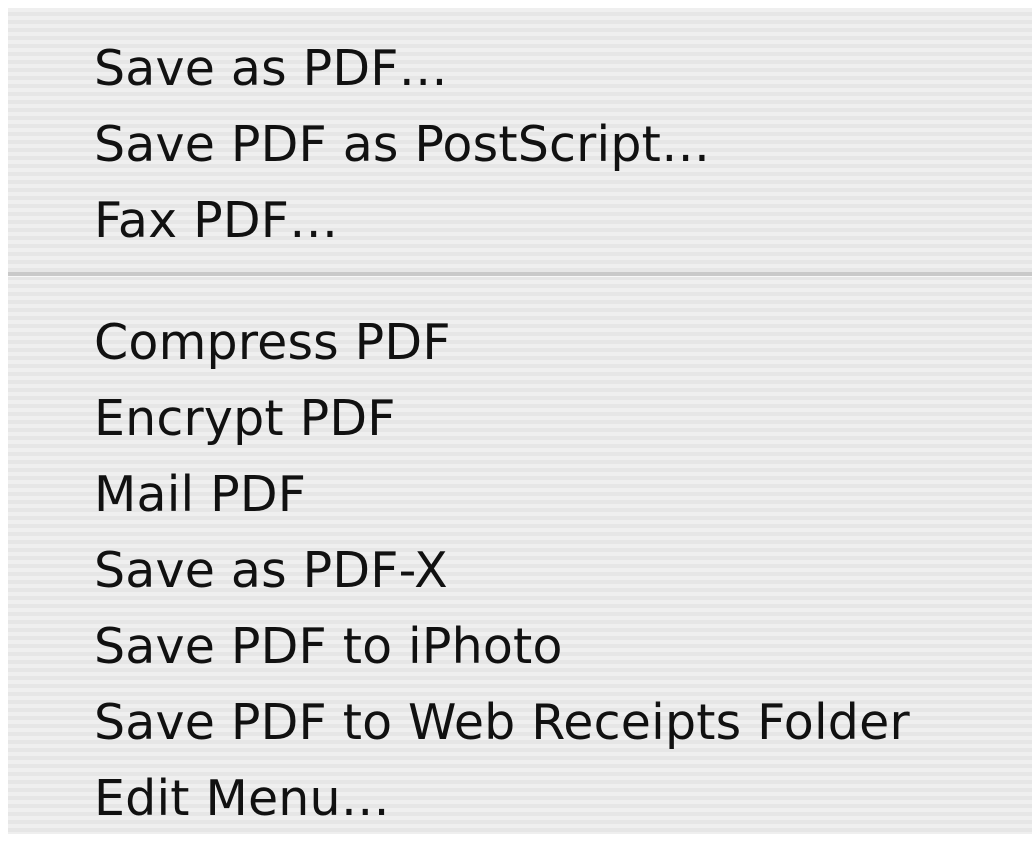 The image size is (1032, 842). Describe the element at coordinates (245, 419) in the screenshot. I see `menu-item-encrypt-pdf: Encrypt PDF` at that location.